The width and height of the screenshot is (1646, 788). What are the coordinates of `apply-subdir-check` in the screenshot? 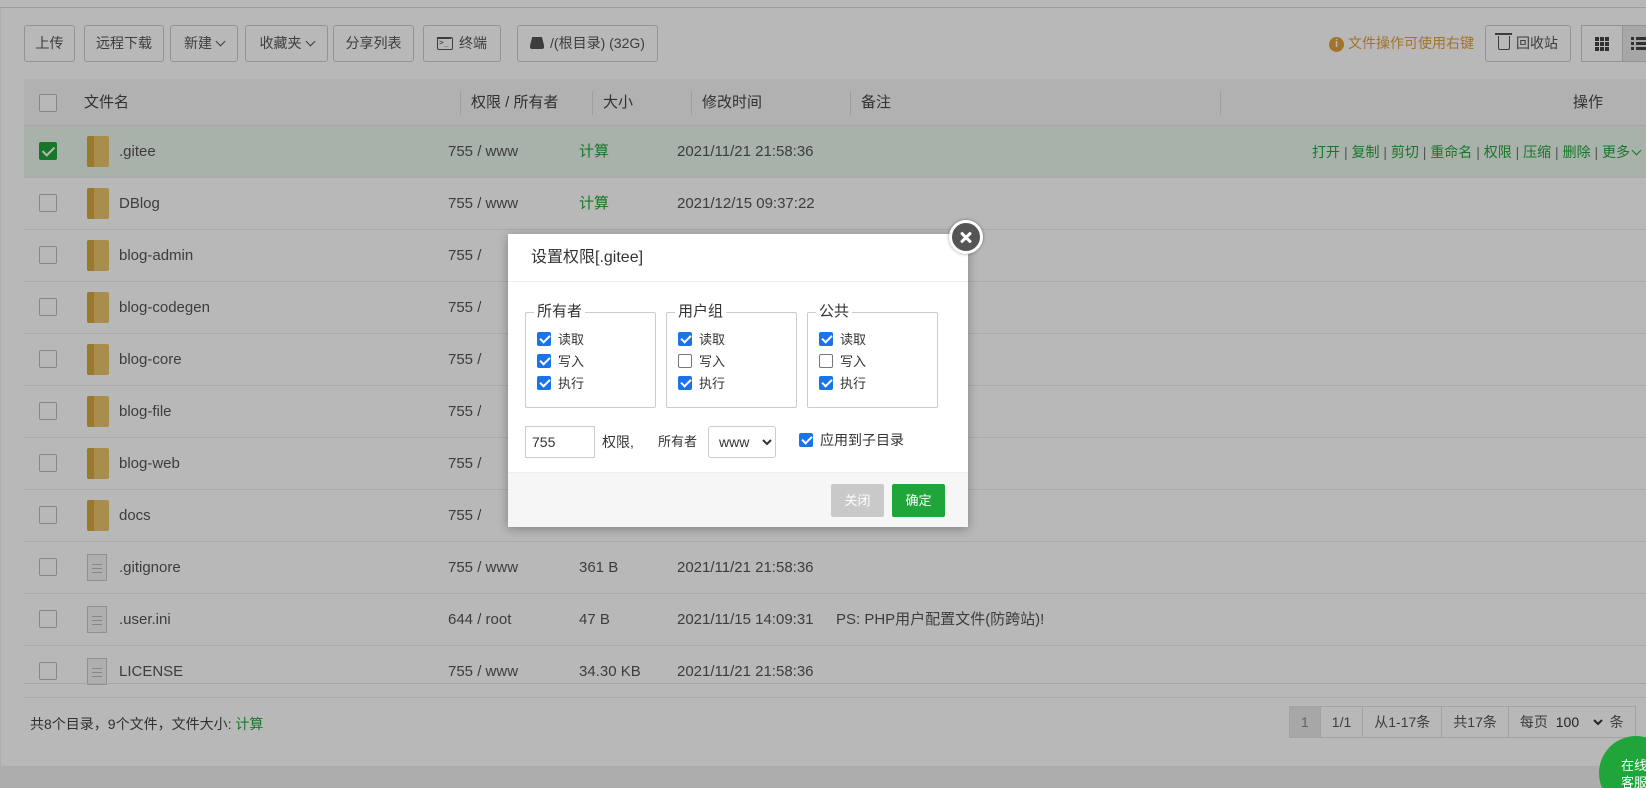 It's located at (806, 440).